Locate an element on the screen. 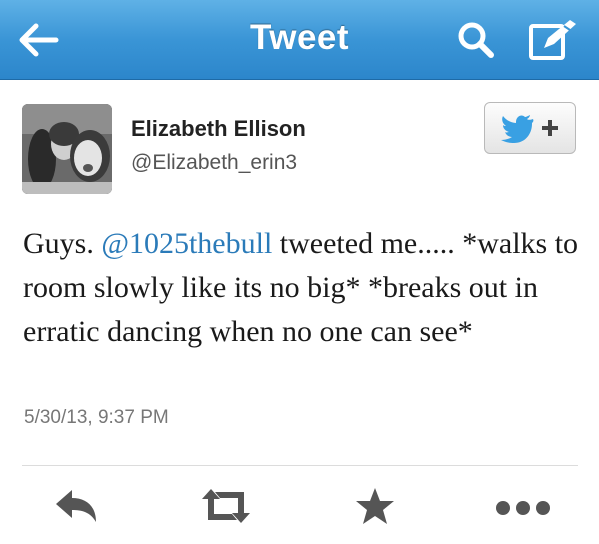  avatar is located at coordinates (67, 149).